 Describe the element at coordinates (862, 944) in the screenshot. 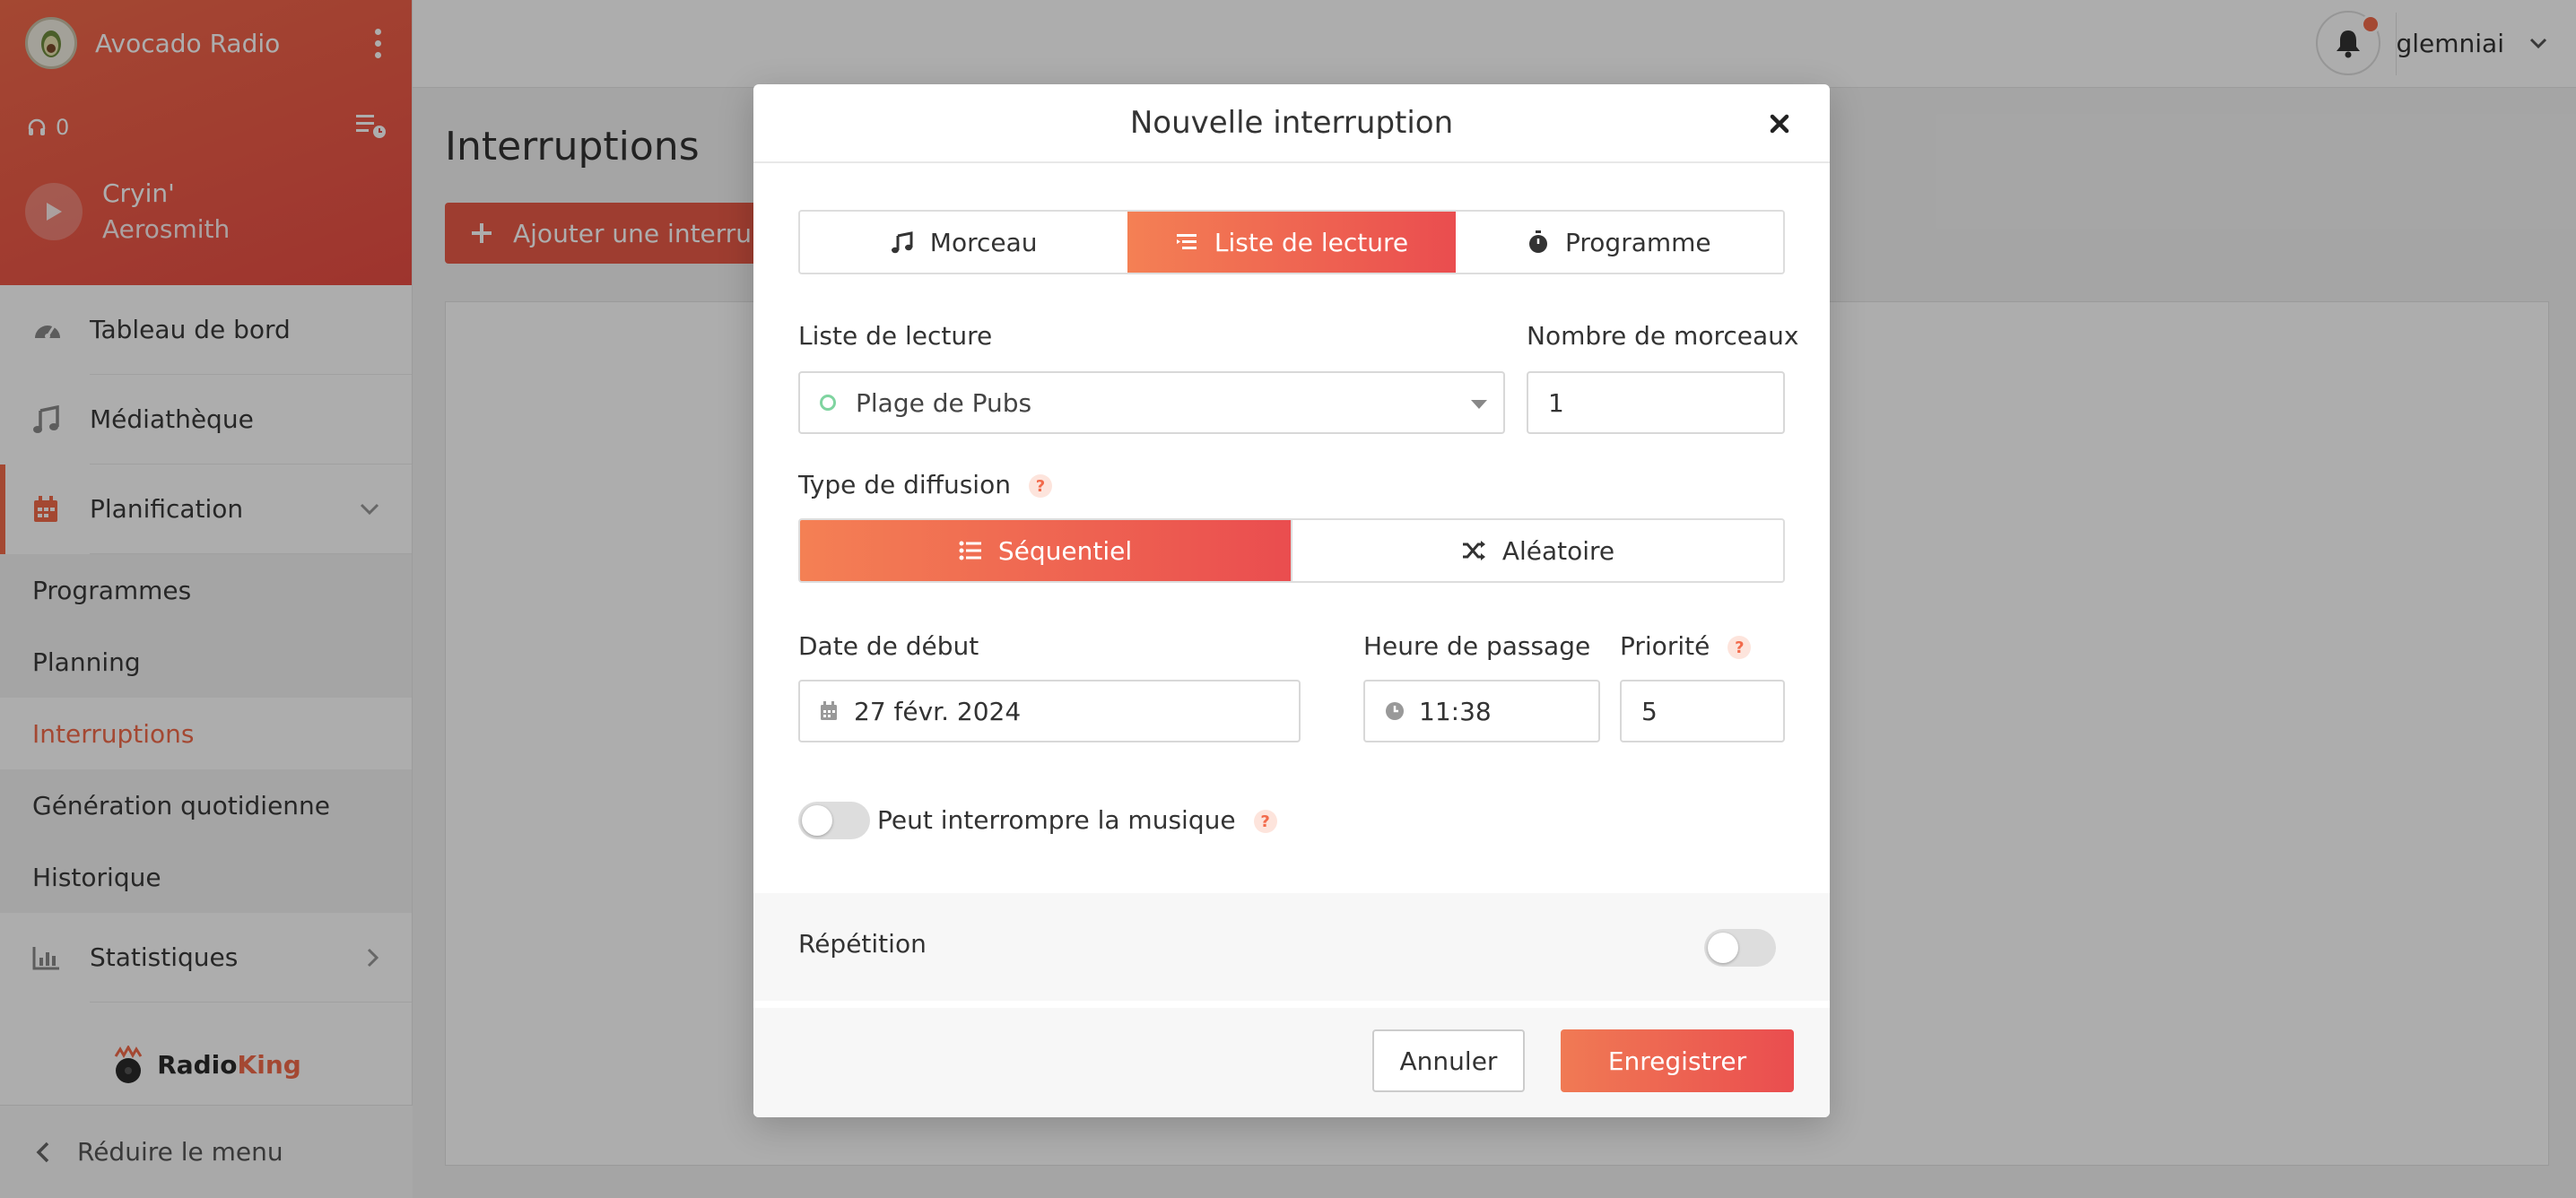

I see `repetition-label: Répétition` at that location.